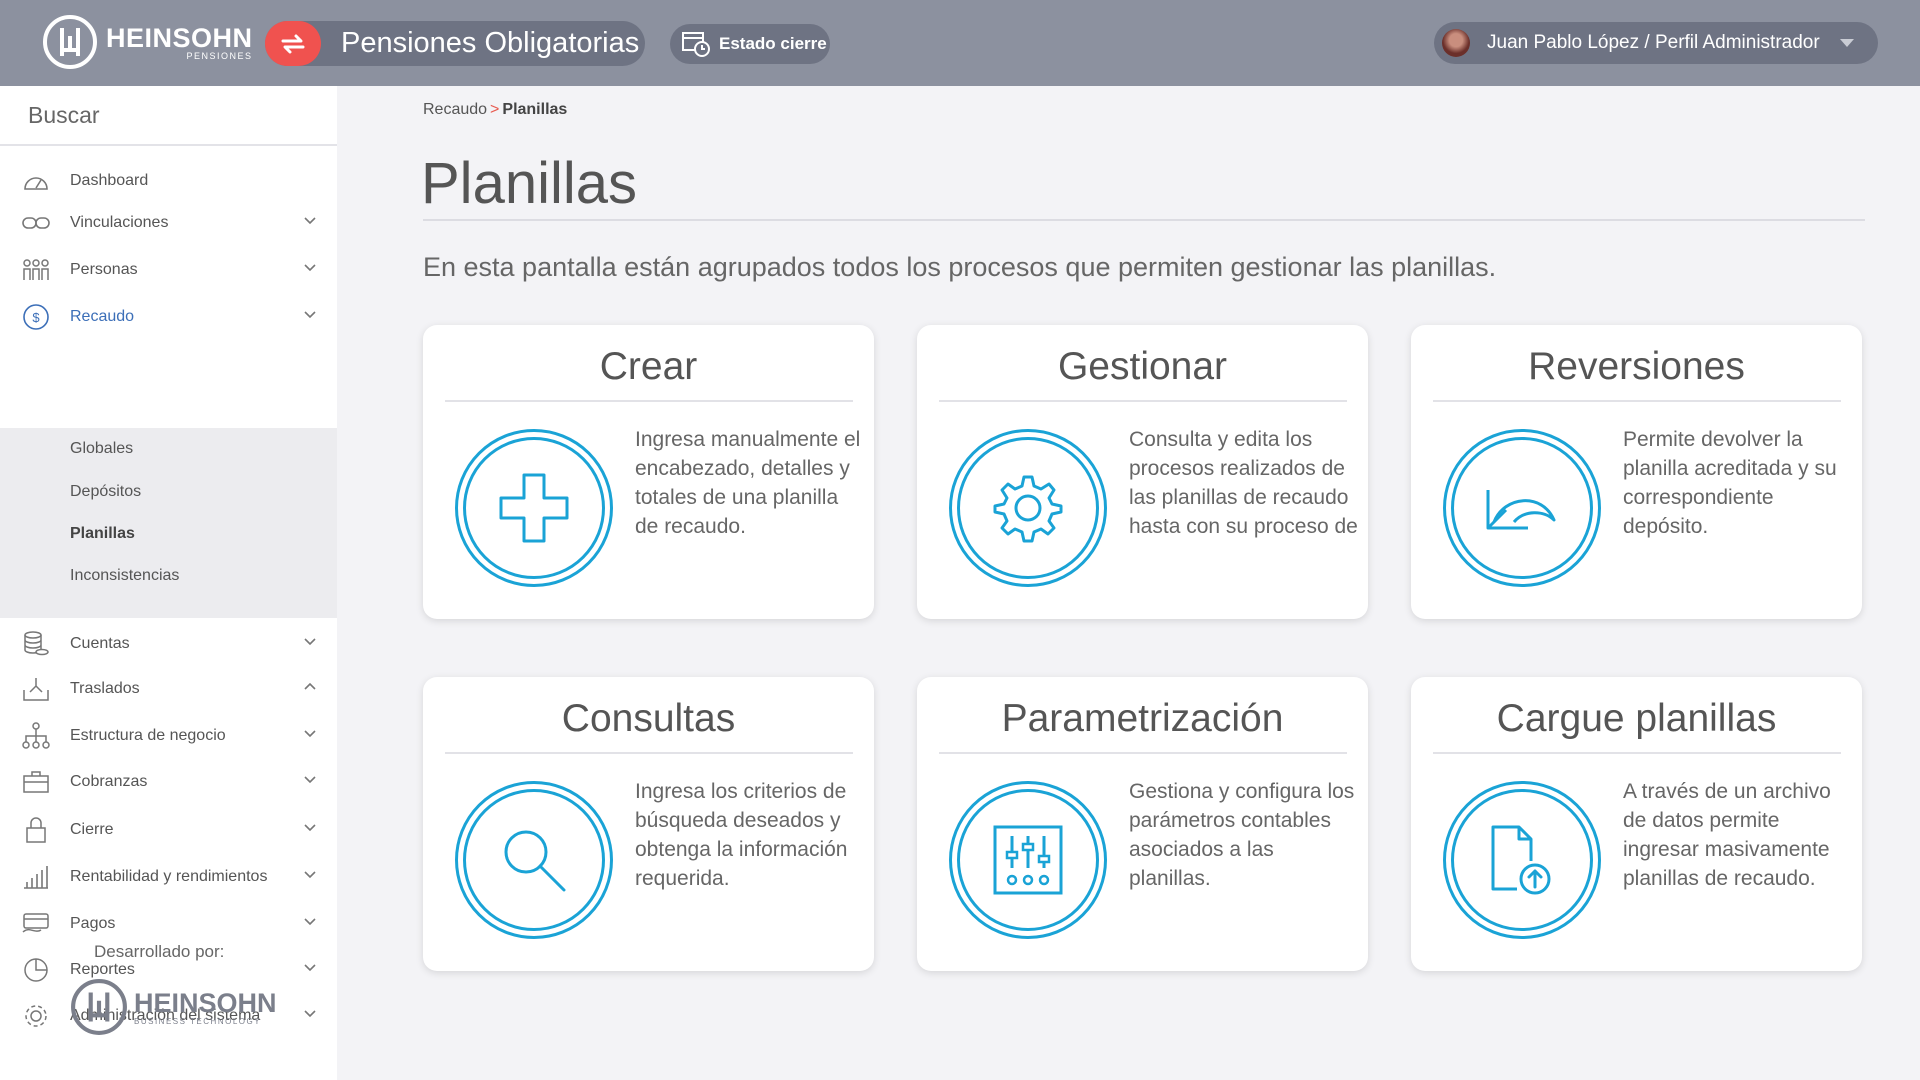 The height and width of the screenshot is (1080, 1920). Describe the element at coordinates (168, 270) in the screenshot. I see `sidebar-item-personas: Personas` at that location.